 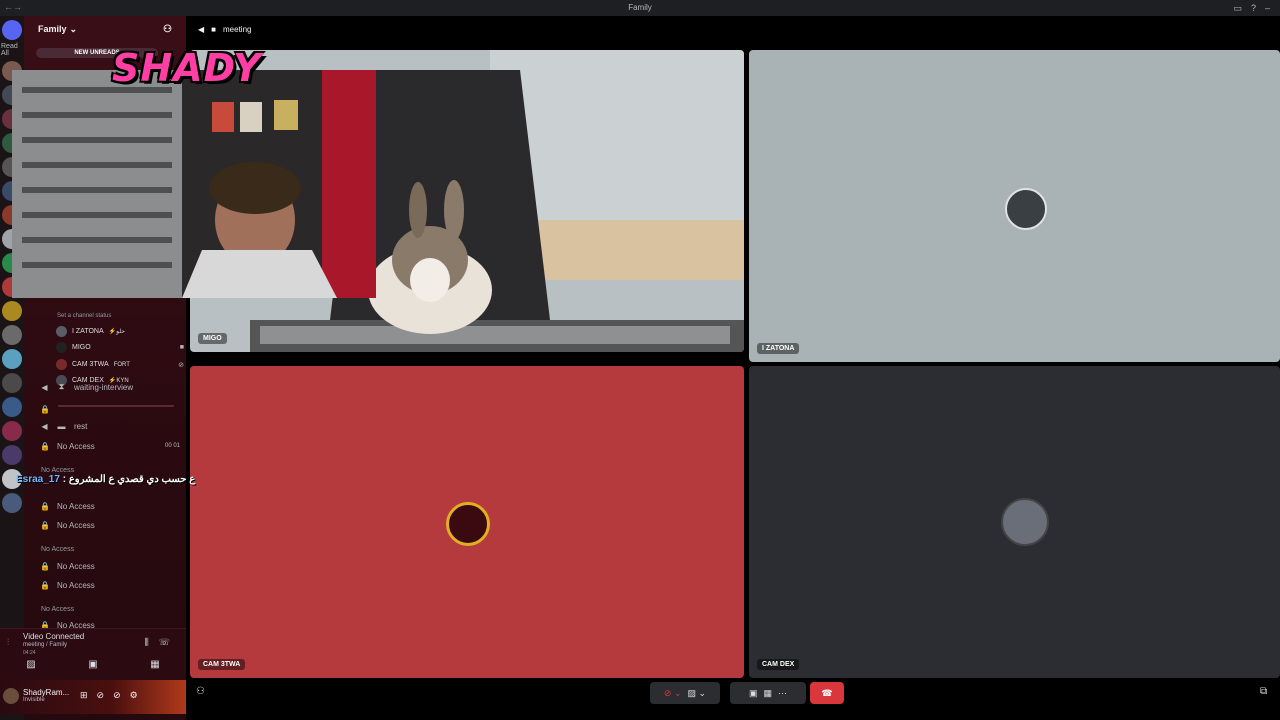 What do you see at coordinates (81, 347) in the screenshot?
I see `voice-user-name: MIGO` at bounding box center [81, 347].